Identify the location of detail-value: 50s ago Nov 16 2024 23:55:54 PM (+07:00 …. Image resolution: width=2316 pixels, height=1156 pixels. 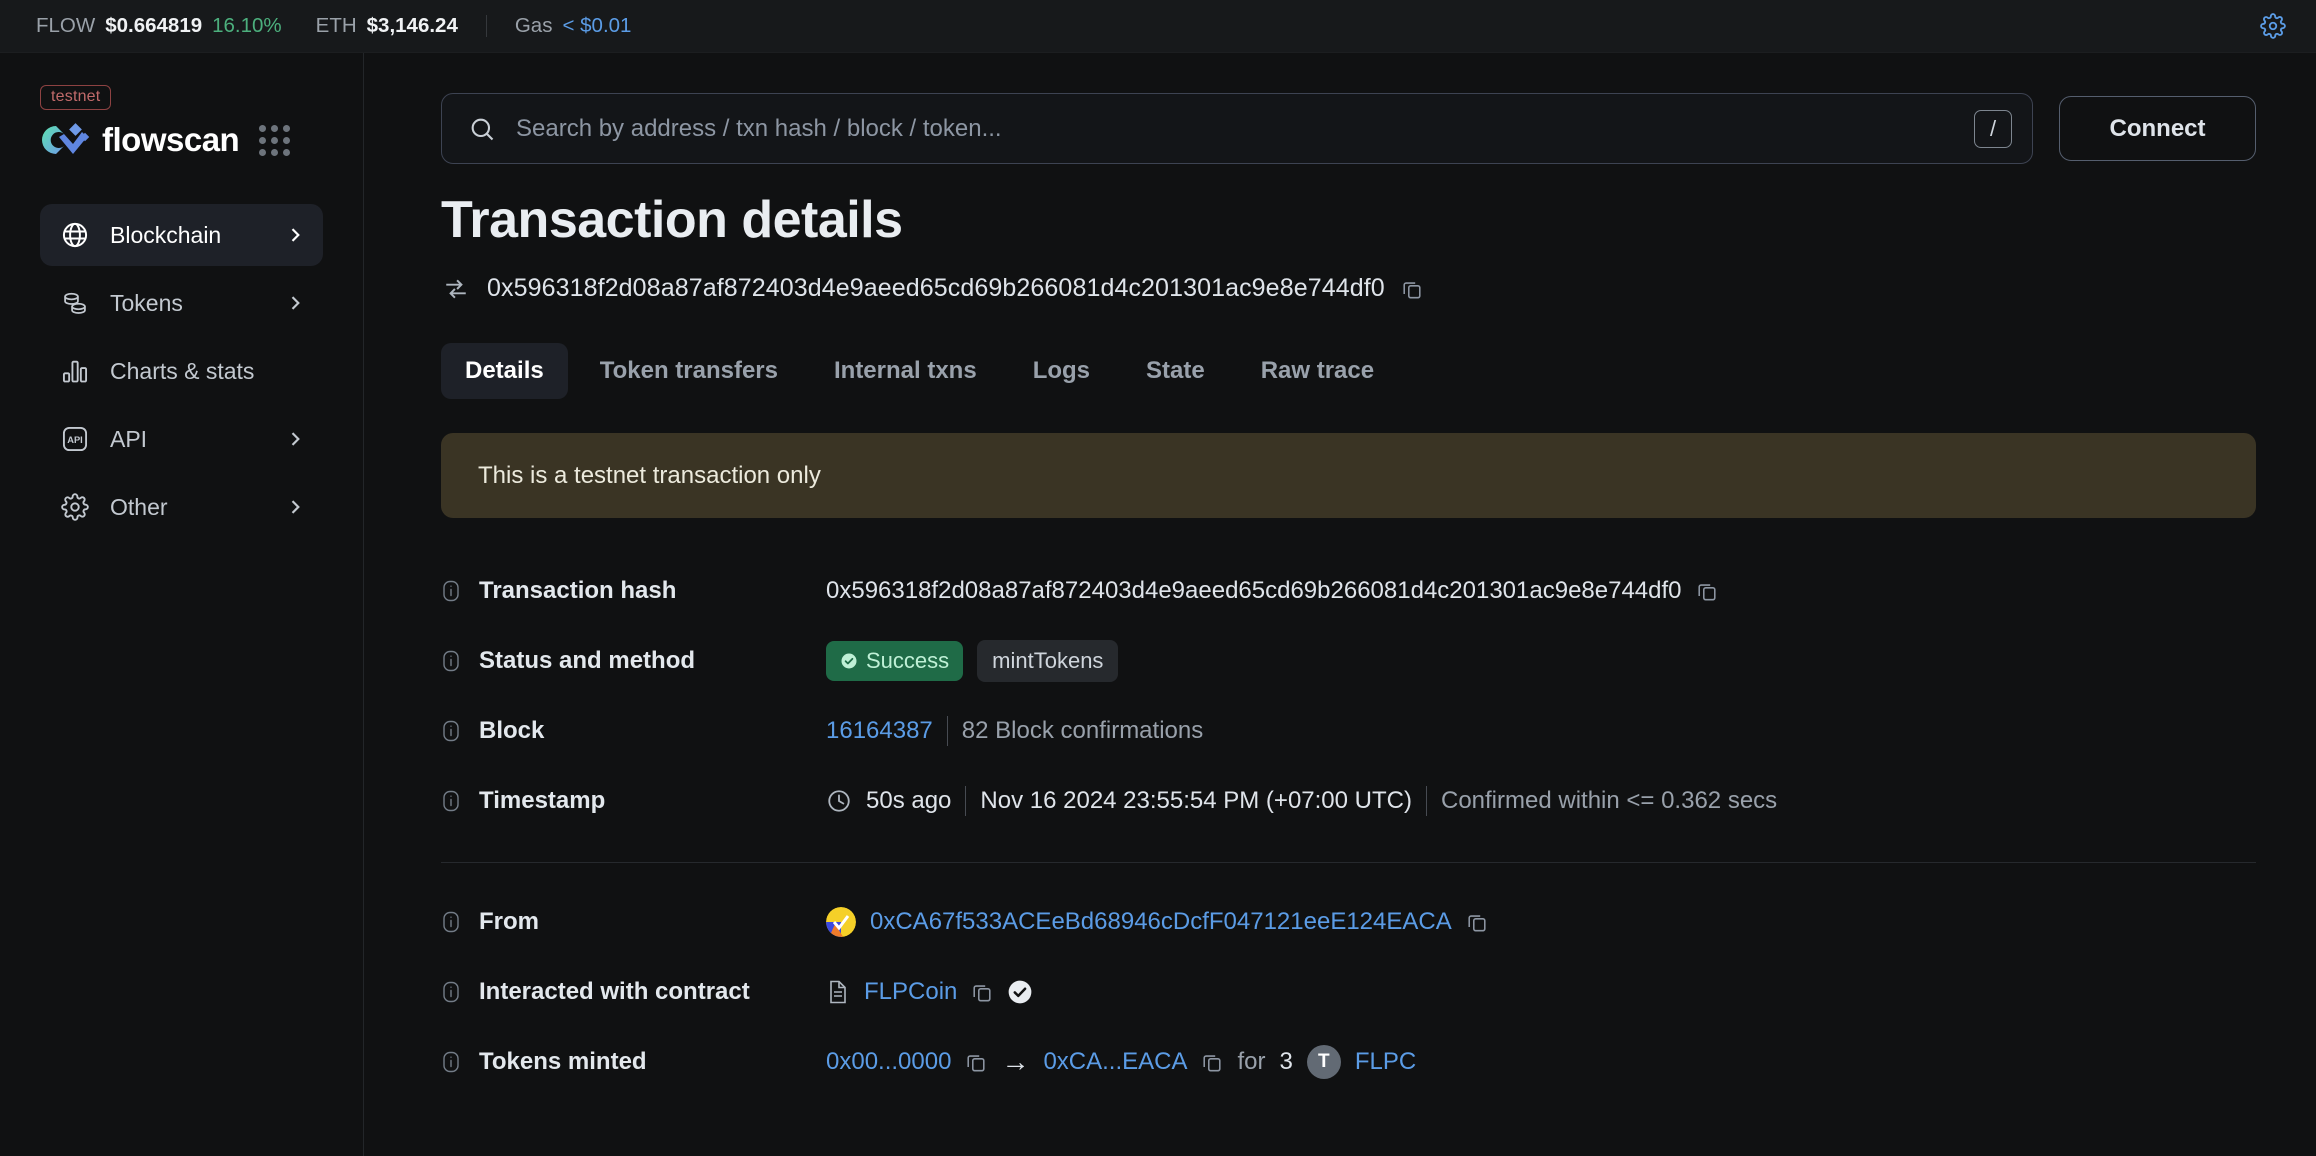
(1301, 801).